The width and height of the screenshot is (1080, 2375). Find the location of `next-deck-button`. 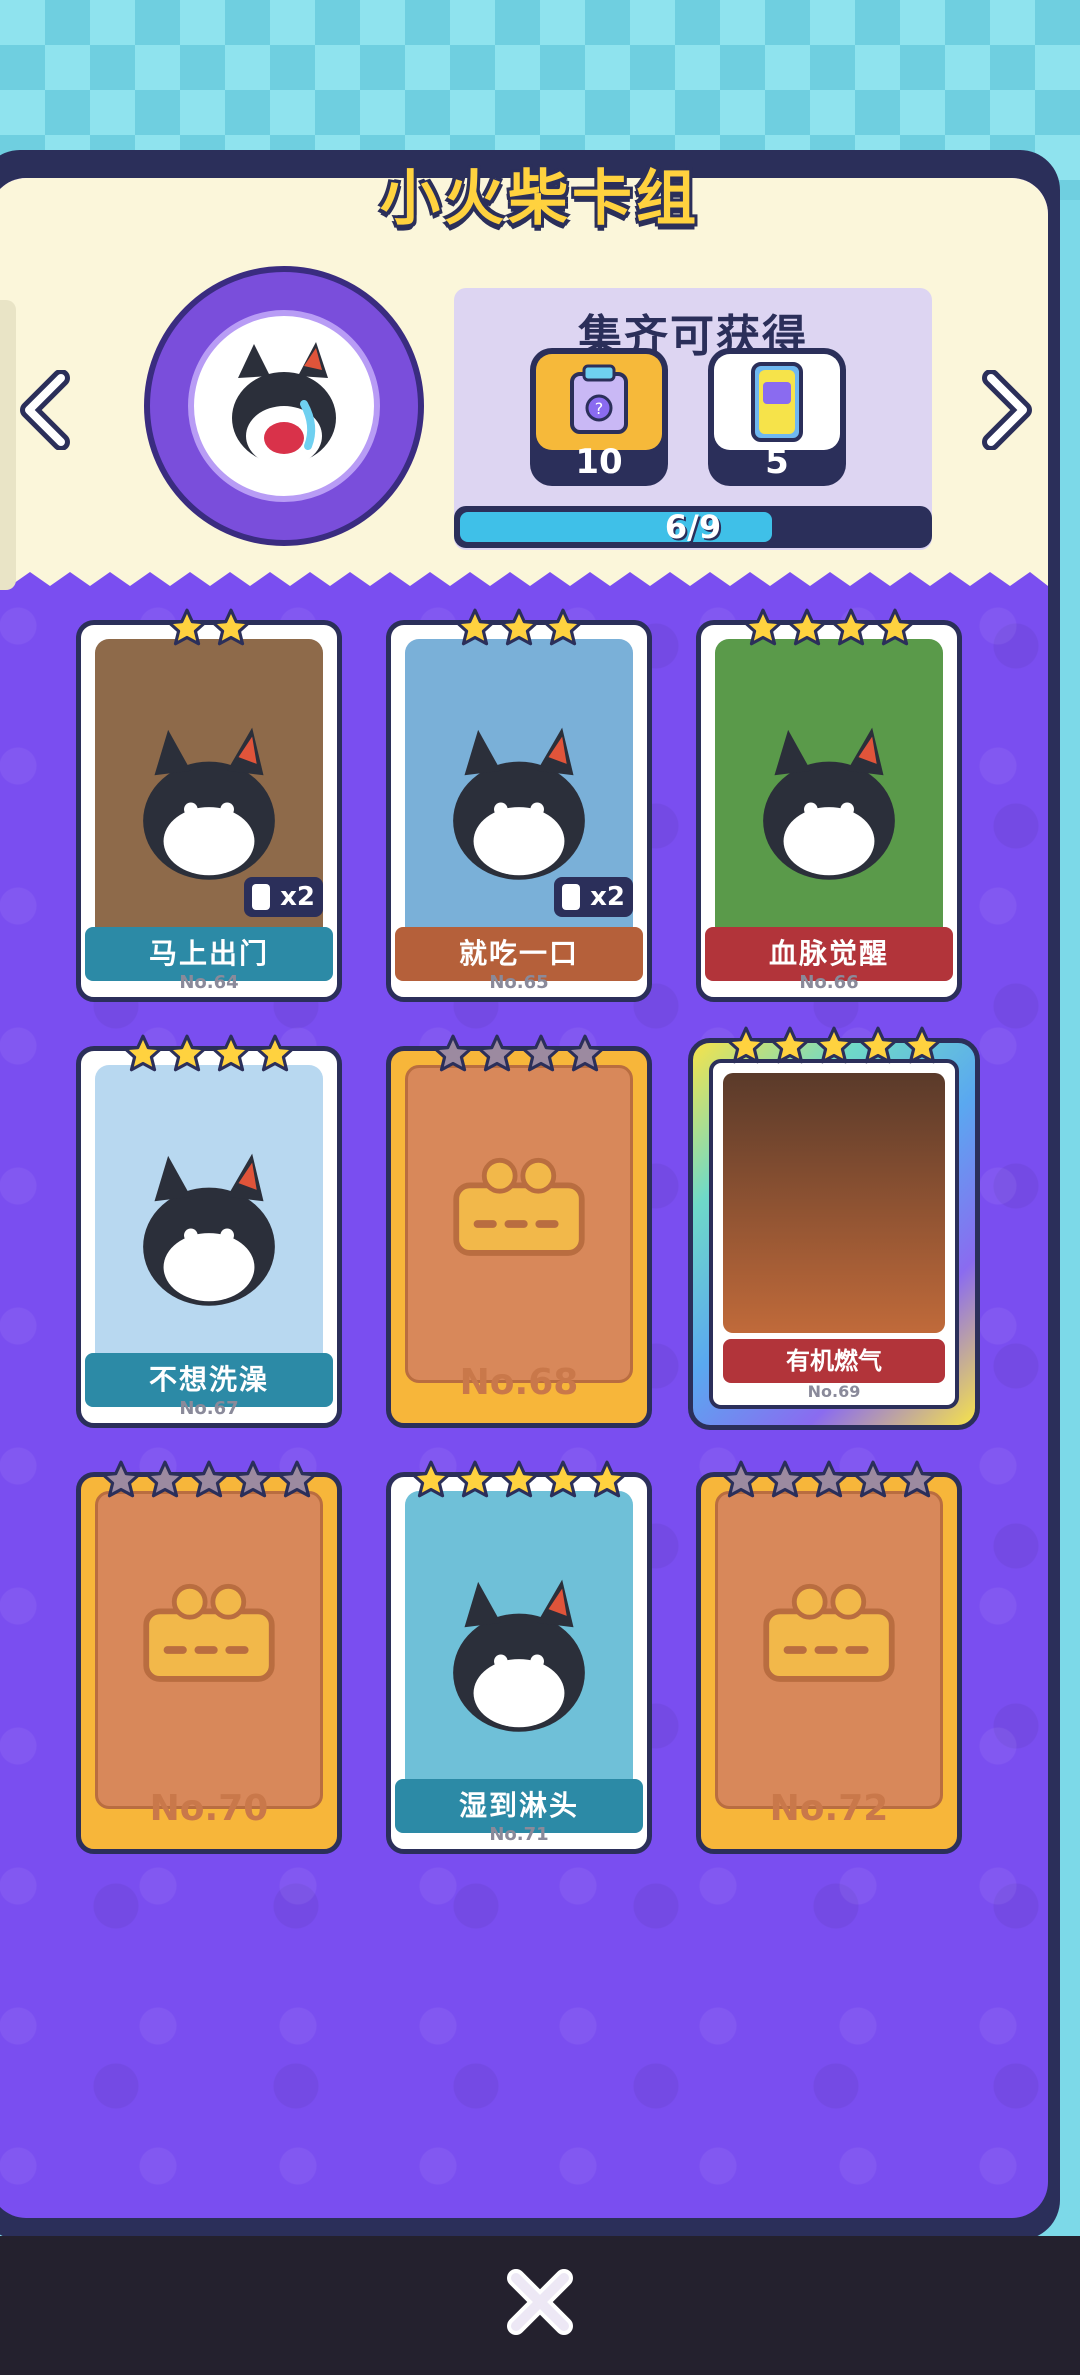

next-deck-button is located at coordinates (1005, 410).